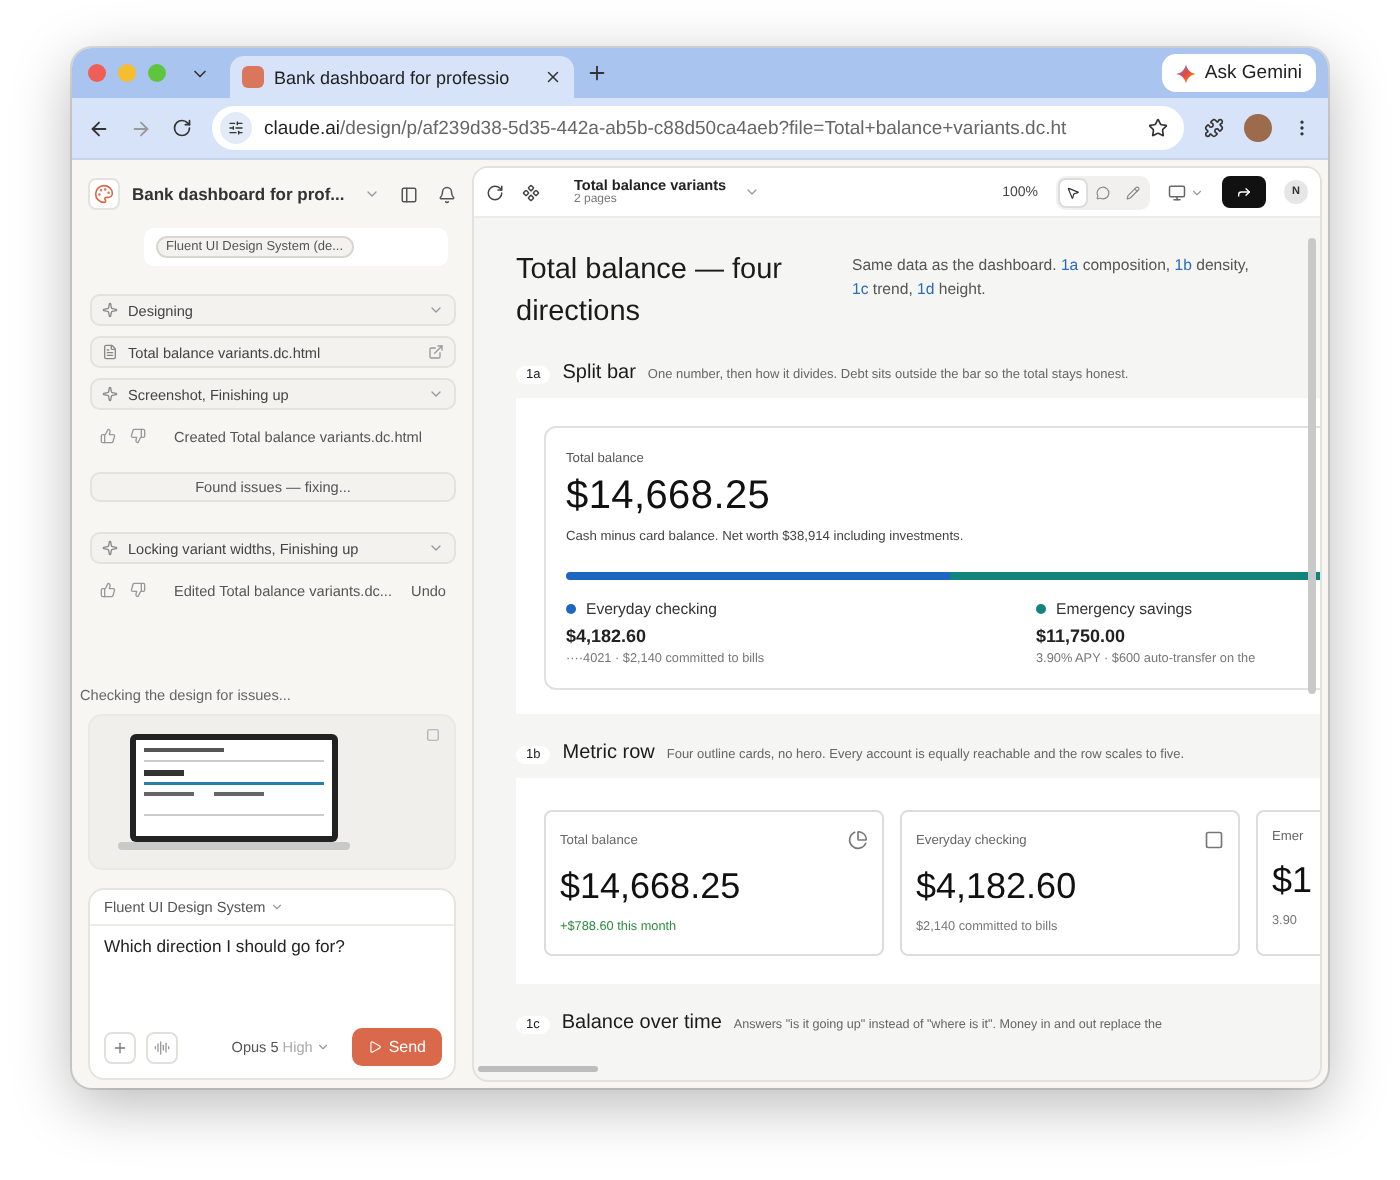 The image size is (1400, 1180). I want to click on vertical-scrollbar, so click(1312, 466).